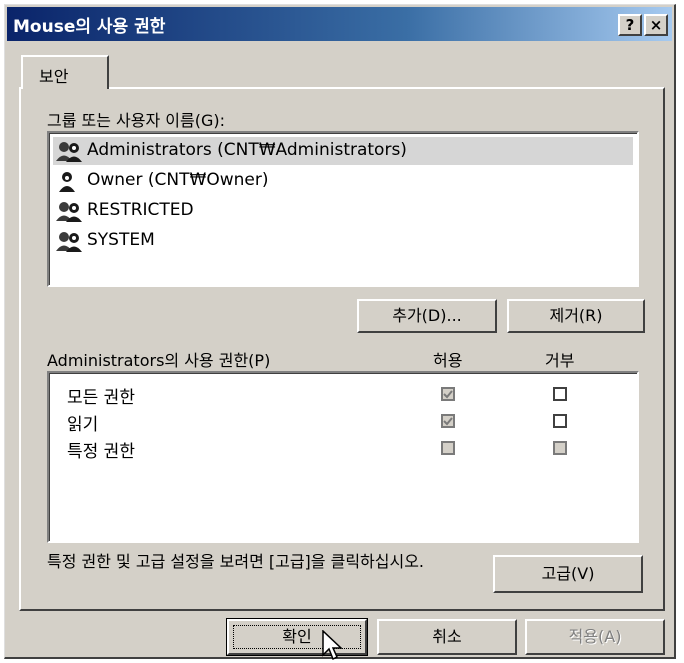 The image size is (684, 663). Describe the element at coordinates (576, 316) in the screenshot. I see `remove-button: 제거(R)` at that location.